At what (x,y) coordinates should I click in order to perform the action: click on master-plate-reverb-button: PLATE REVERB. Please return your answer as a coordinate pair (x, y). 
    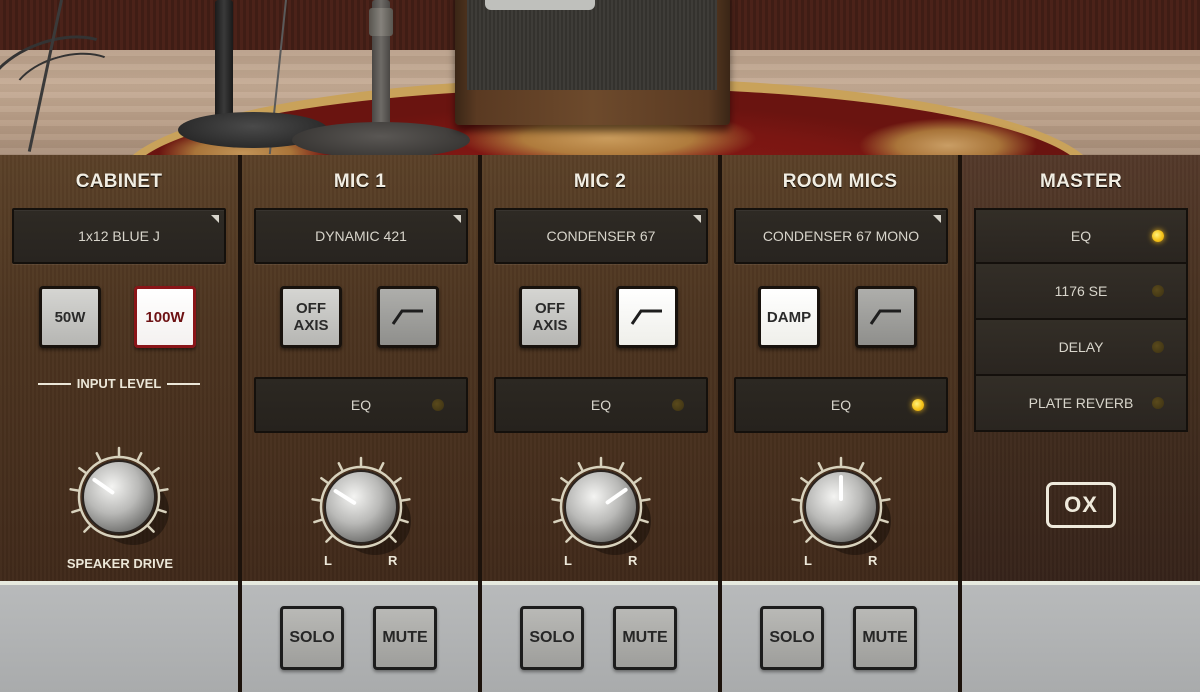
    Looking at the image, I should click on (1081, 404).